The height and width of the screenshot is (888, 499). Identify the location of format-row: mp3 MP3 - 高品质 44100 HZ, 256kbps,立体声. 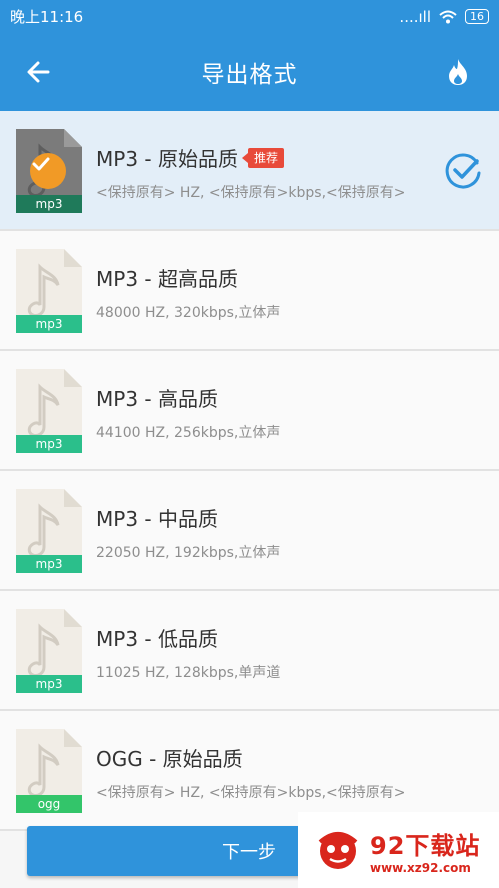
(249, 411).